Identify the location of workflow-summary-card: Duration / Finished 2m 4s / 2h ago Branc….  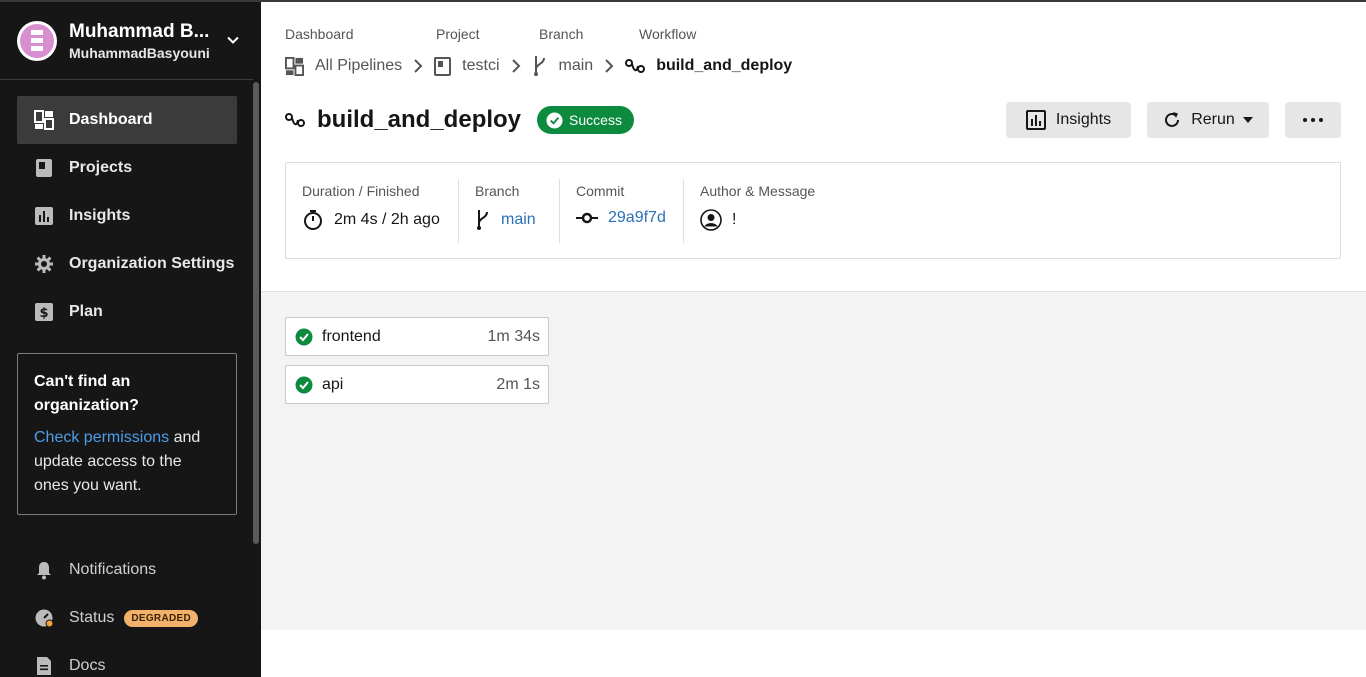
(813, 210).